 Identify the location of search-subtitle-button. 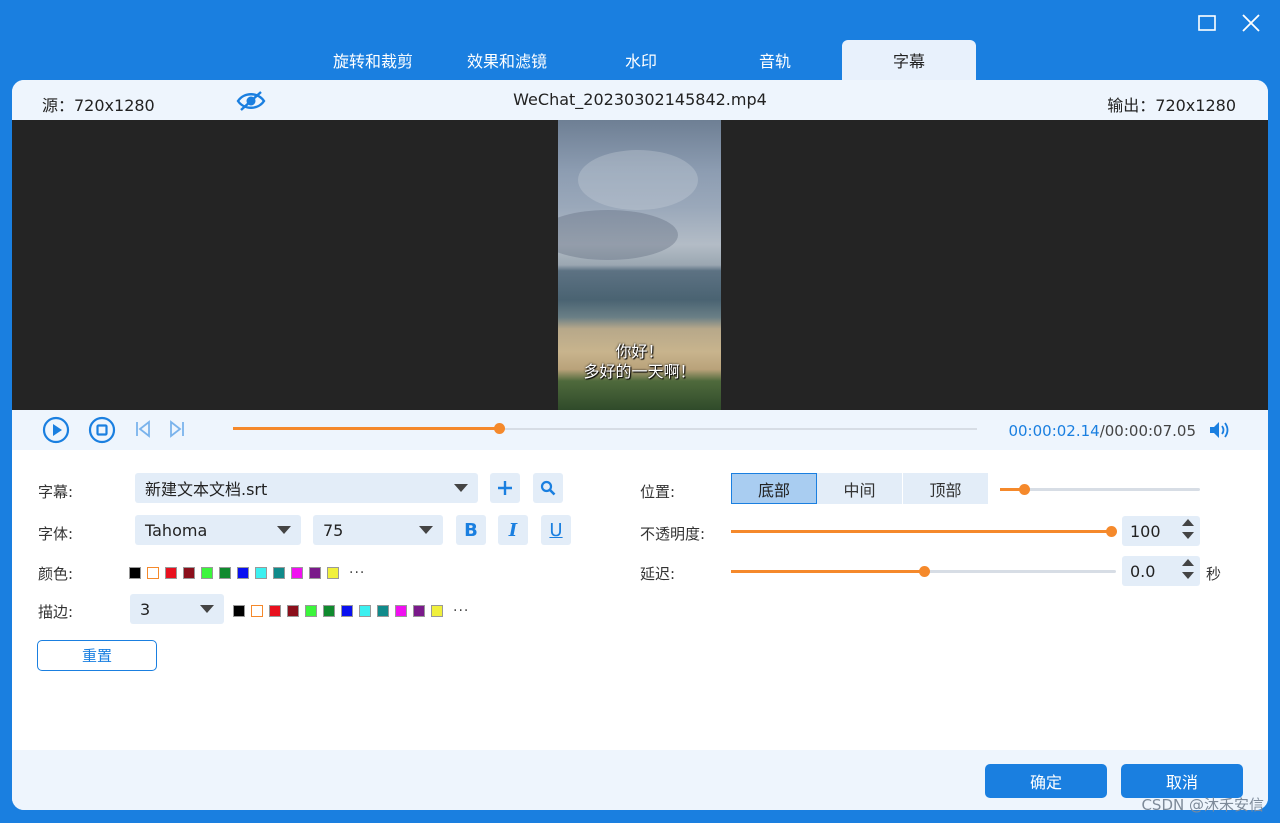
(548, 488).